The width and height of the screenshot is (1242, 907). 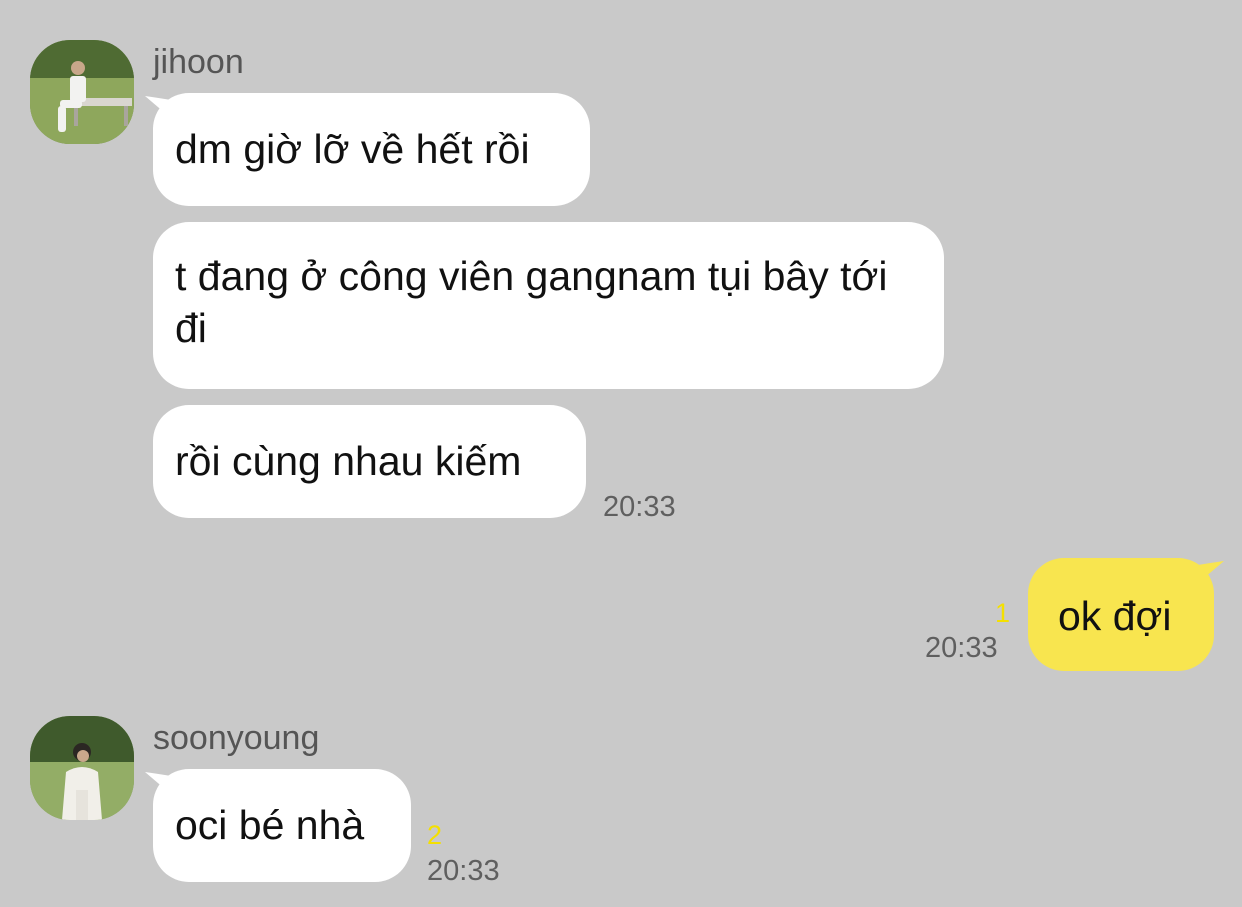 I want to click on message-text: ok đợi, so click(x=1115, y=616).